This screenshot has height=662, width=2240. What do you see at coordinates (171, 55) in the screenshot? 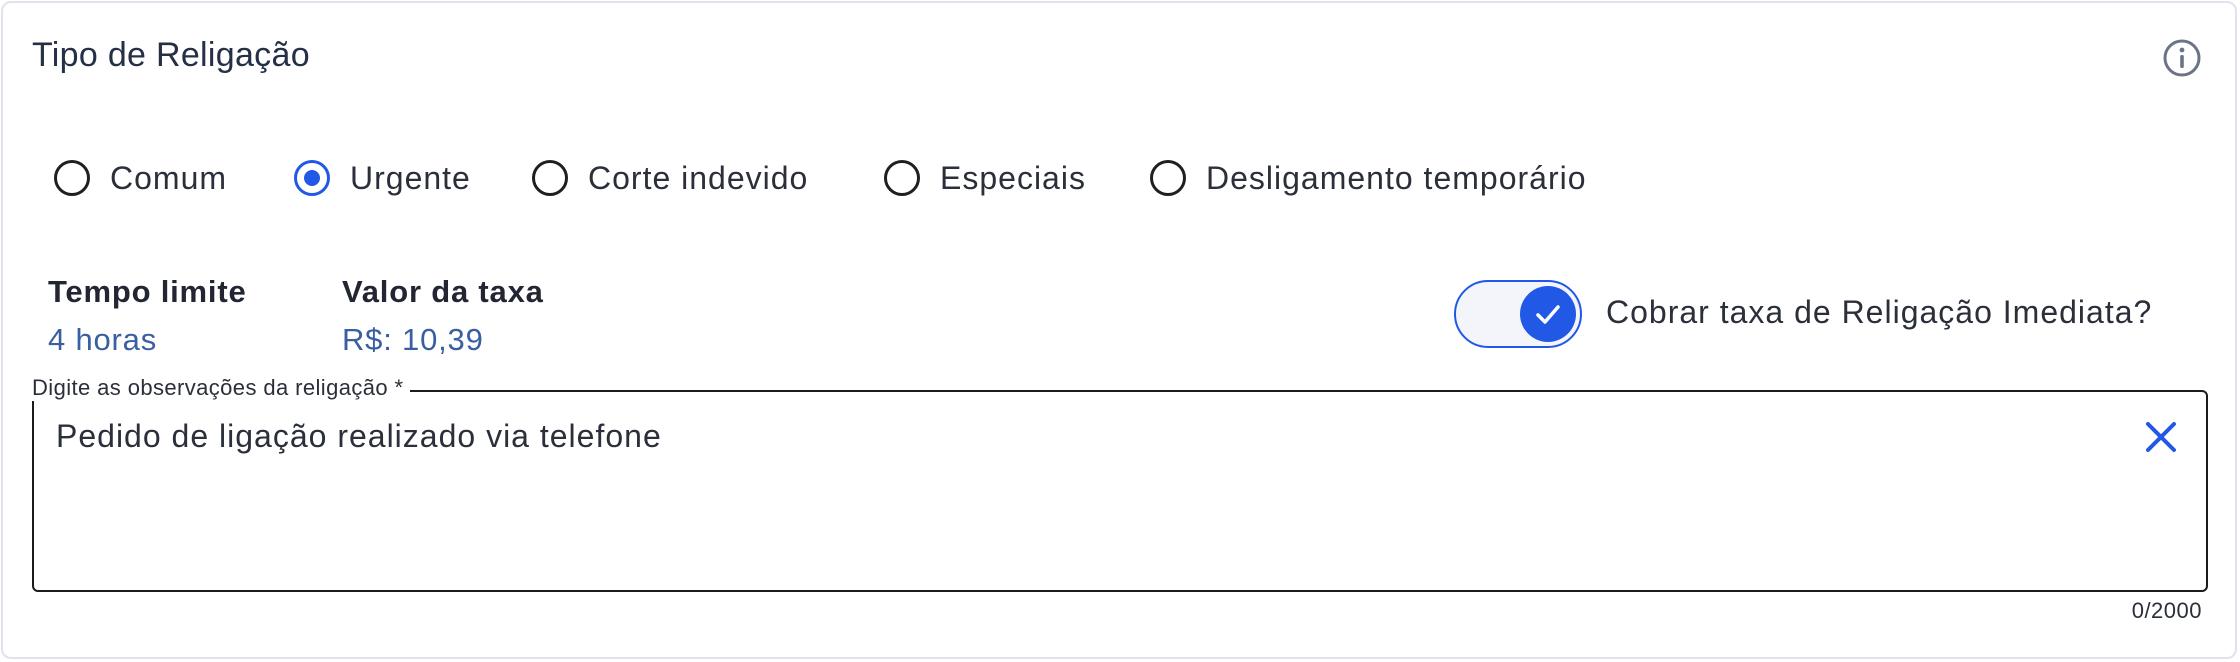
I see `section-title: Tipo de Religação` at bounding box center [171, 55].